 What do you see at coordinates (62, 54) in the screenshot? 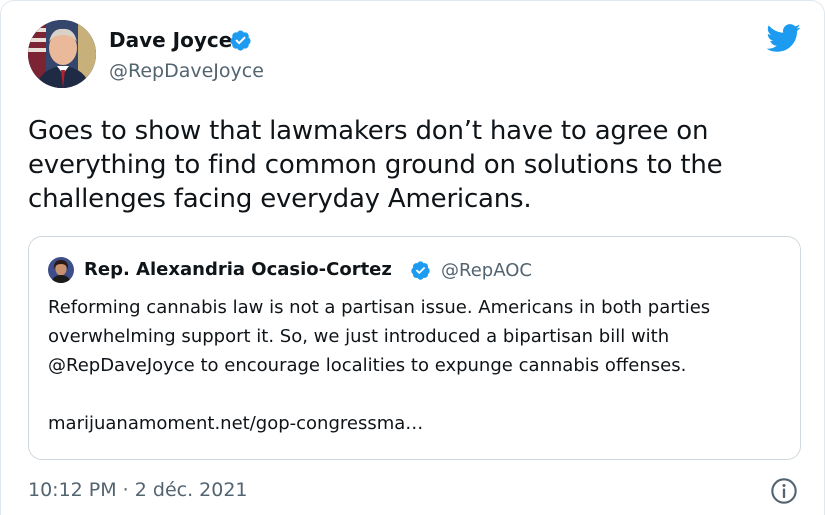
I see `author-avatar` at bounding box center [62, 54].